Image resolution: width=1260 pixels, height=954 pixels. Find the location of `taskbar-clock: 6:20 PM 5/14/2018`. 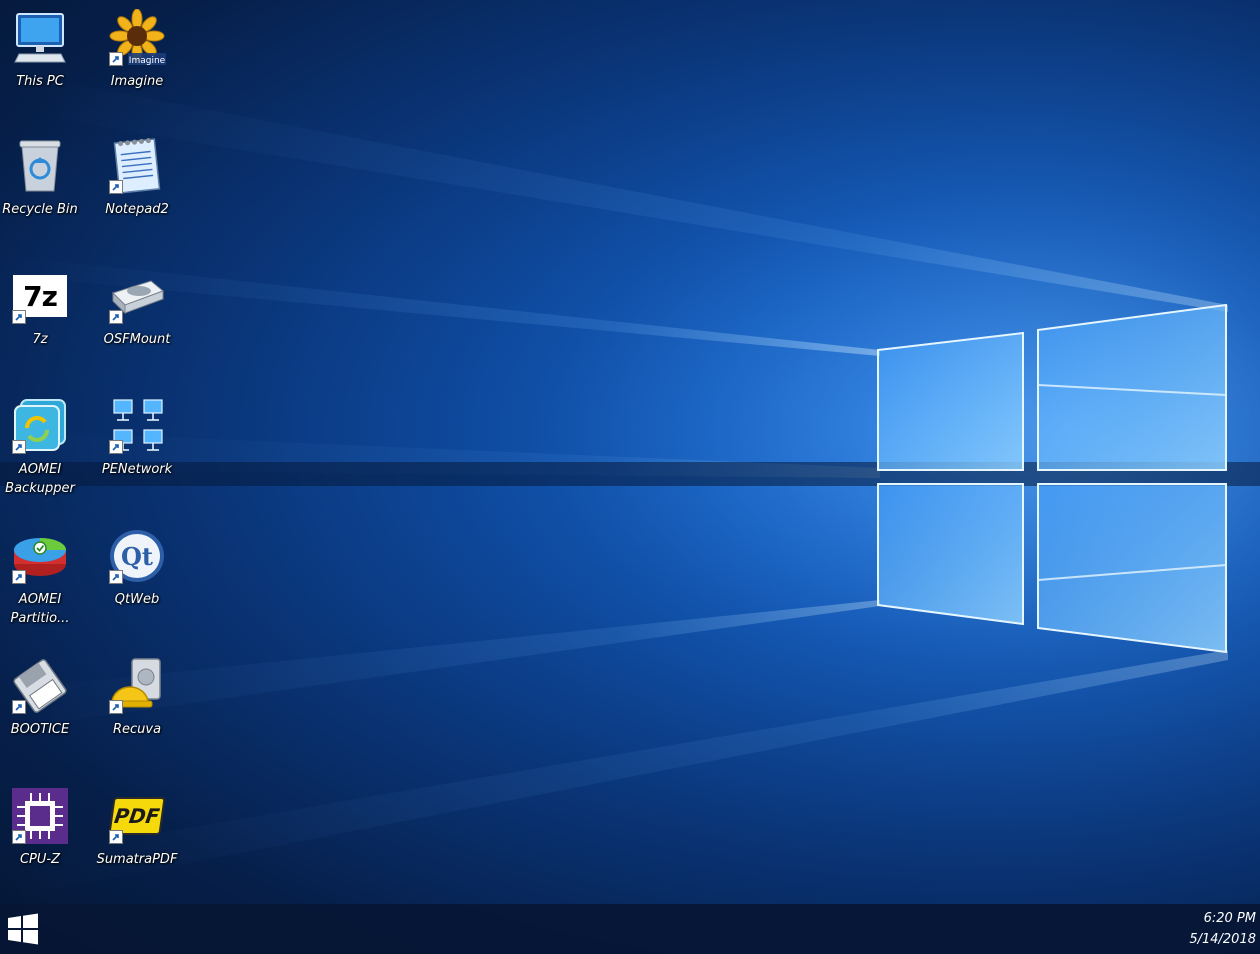

taskbar-clock: 6:20 PM 5/14/2018 is located at coordinates (1216, 929).